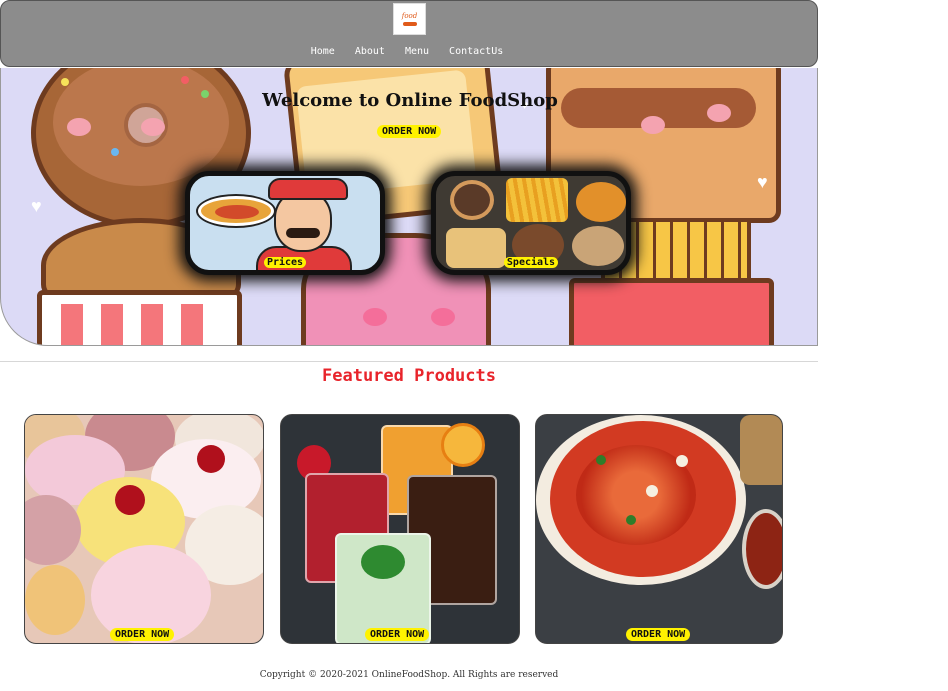 The height and width of the screenshot is (691, 948). Describe the element at coordinates (409, 361) in the screenshot. I see `section-divider` at that location.